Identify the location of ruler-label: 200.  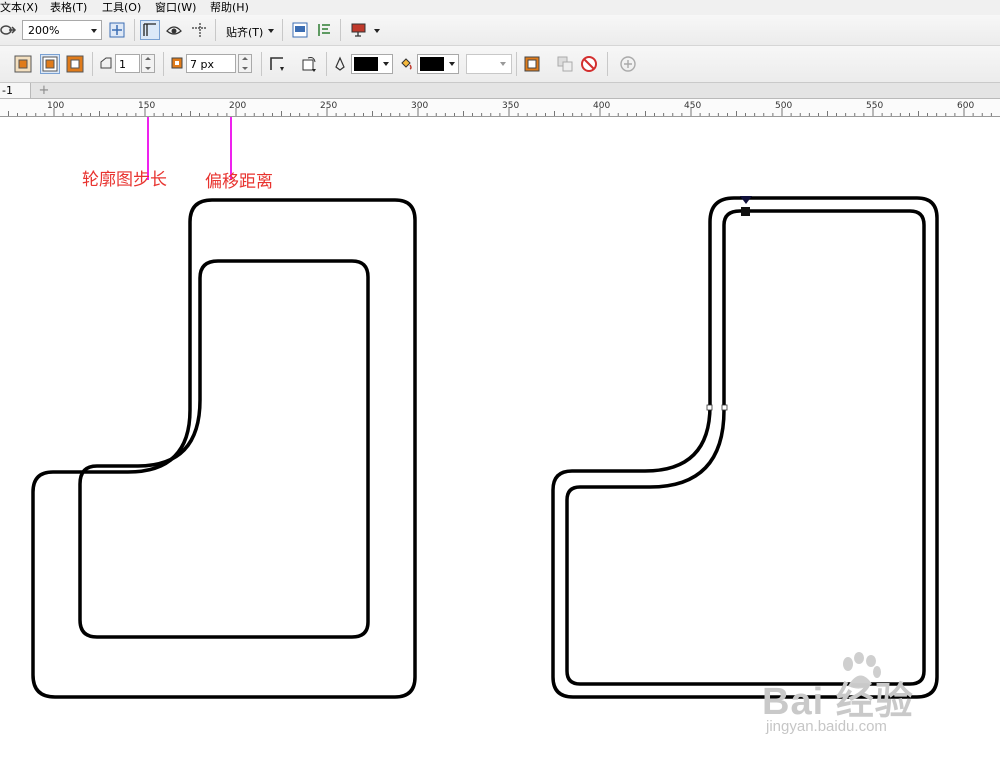
(238, 106).